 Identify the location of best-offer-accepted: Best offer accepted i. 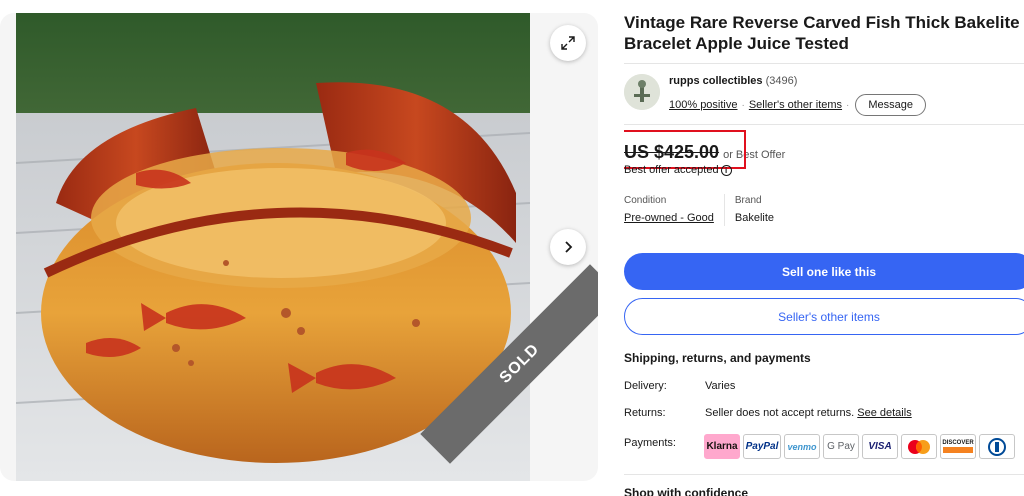
(678, 170).